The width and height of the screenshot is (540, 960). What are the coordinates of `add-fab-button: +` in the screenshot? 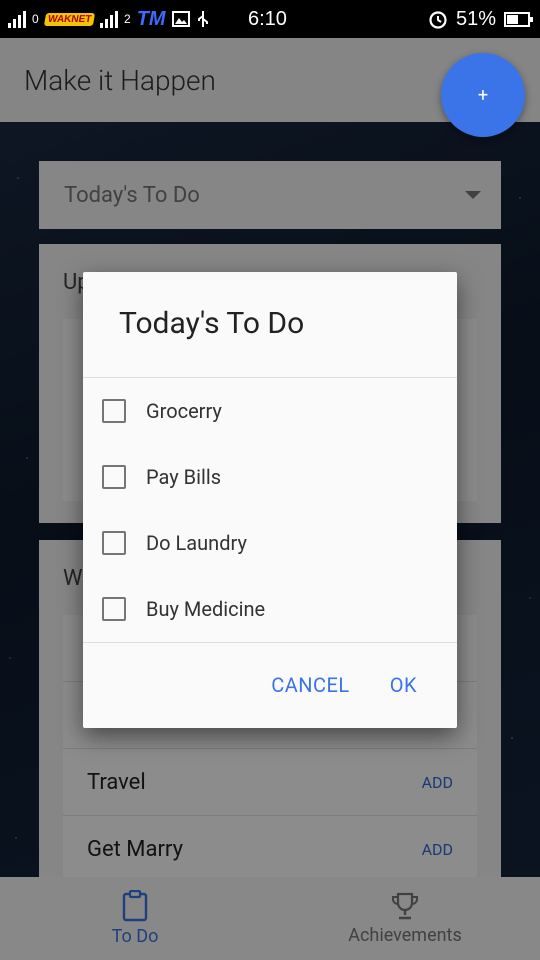 It's located at (483, 95).